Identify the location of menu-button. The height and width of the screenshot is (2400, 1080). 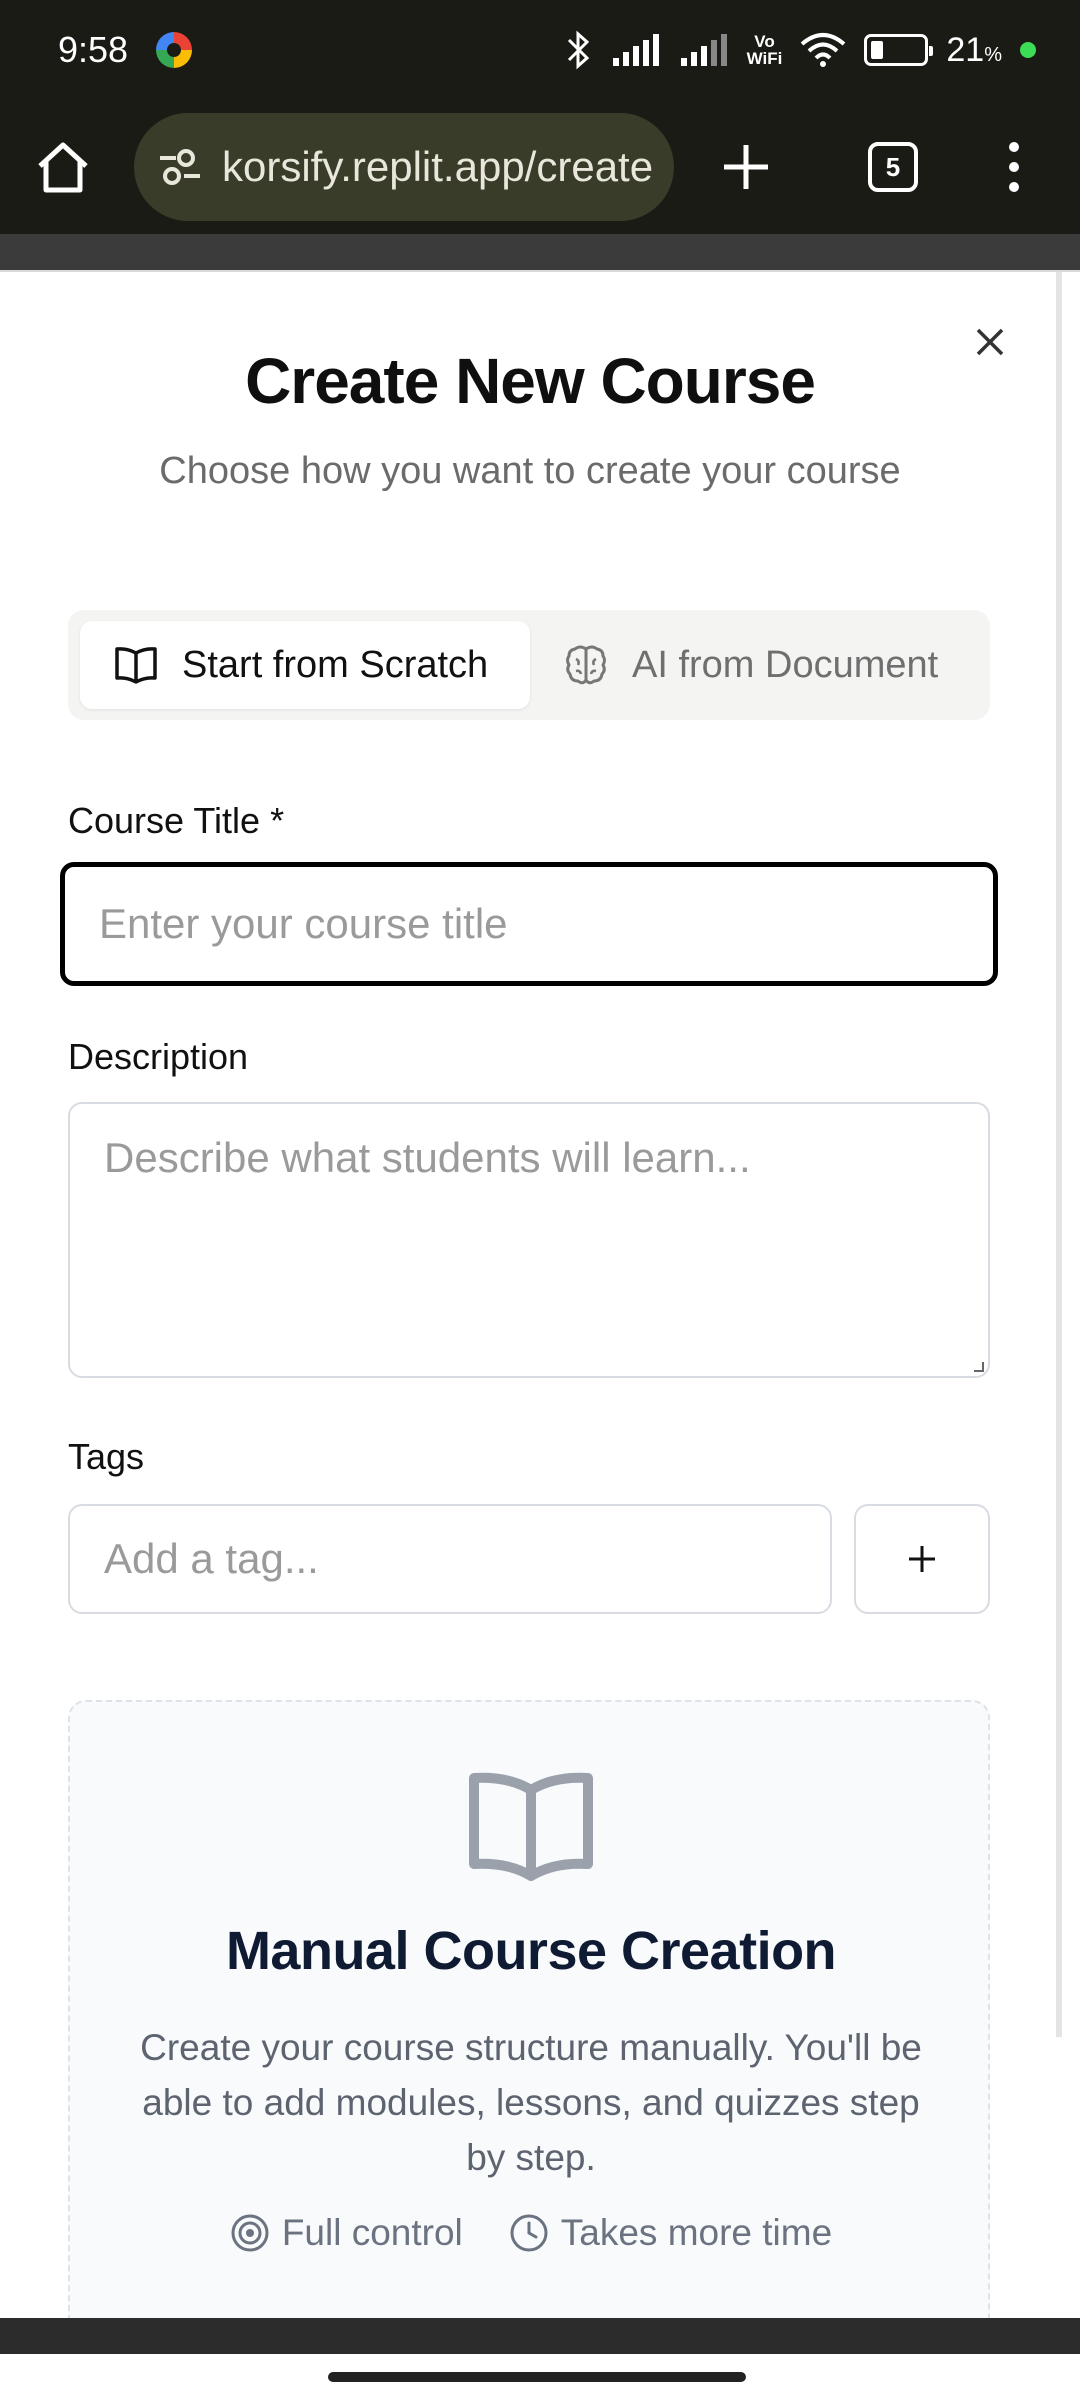
(1014, 167).